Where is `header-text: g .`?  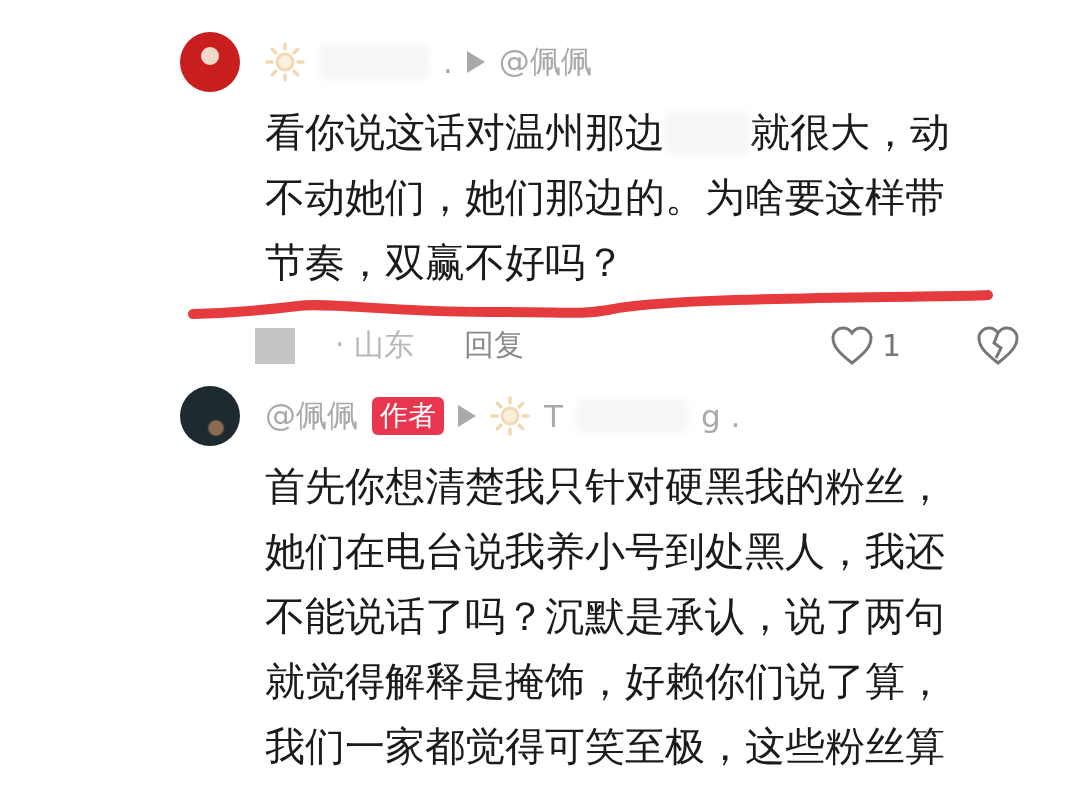 header-text: g . is located at coordinates (720, 416).